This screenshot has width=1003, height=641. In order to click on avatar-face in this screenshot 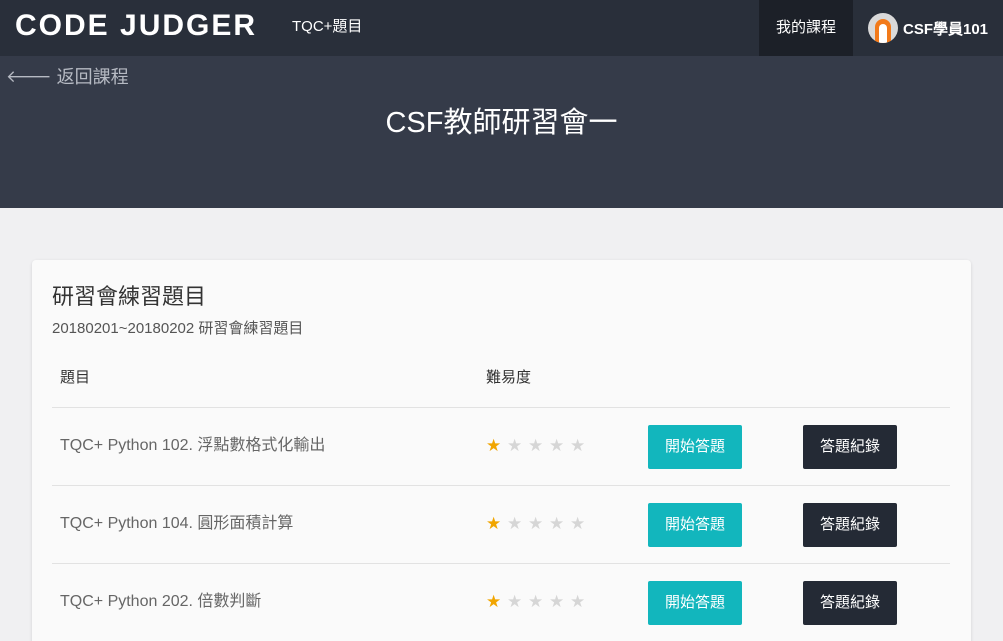, I will do `click(883, 33)`.